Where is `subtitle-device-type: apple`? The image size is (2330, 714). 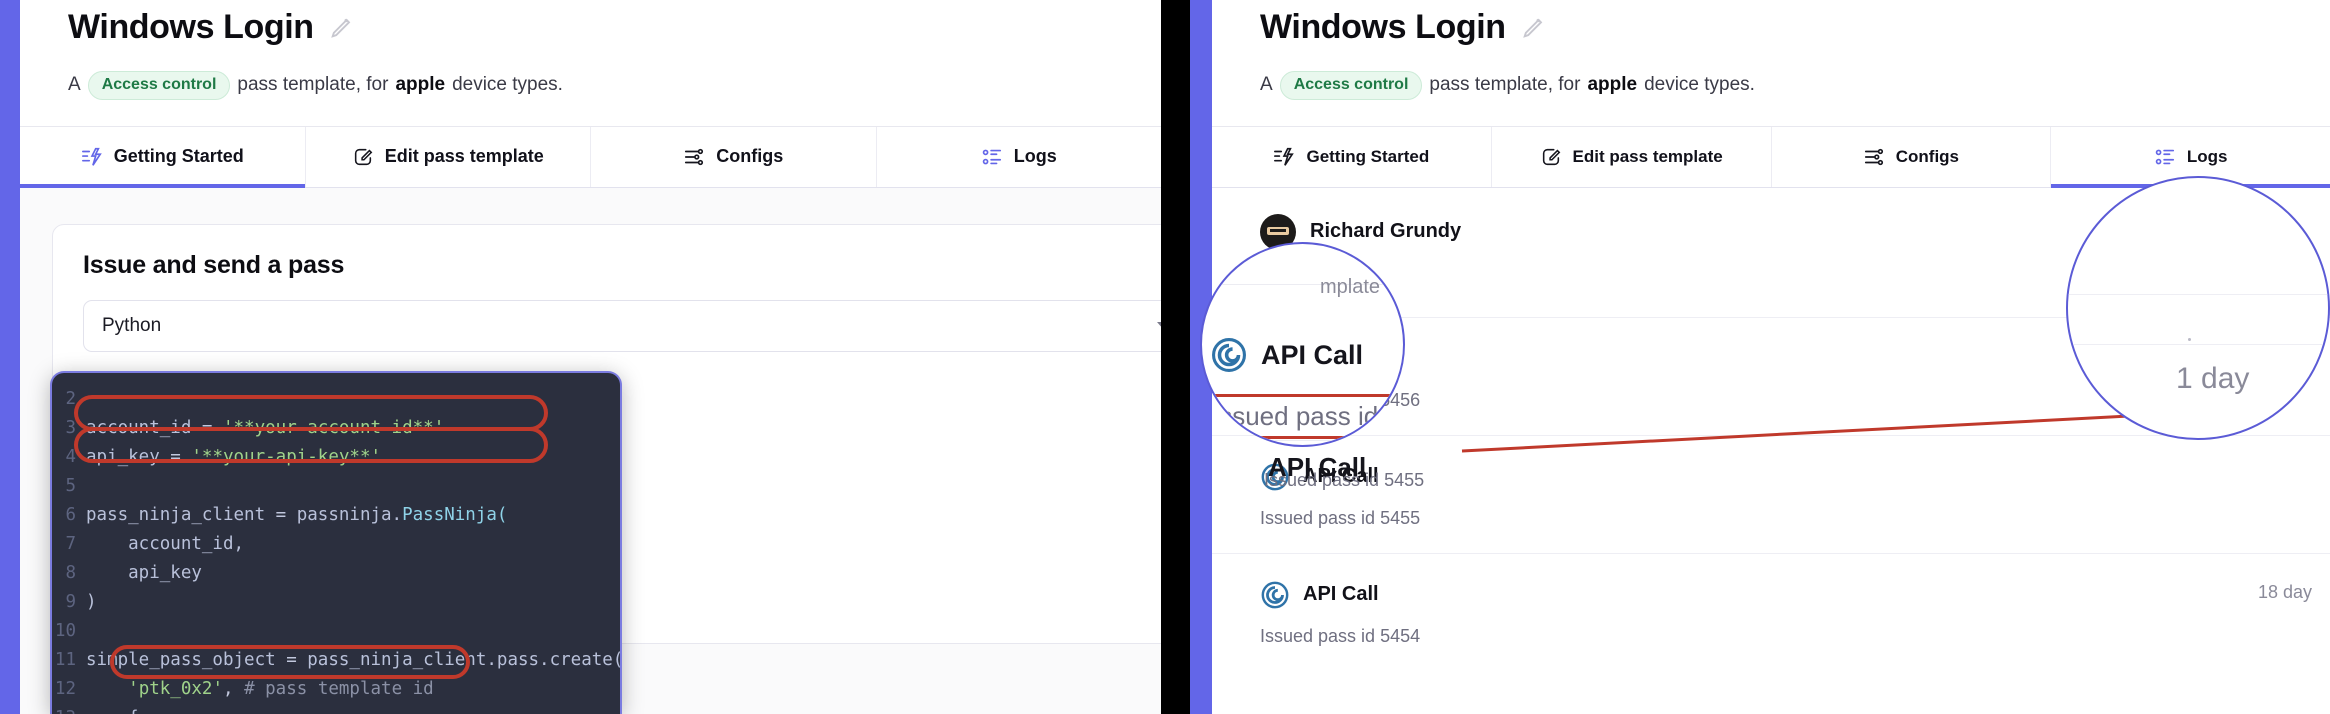
subtitle-device-type: apple is located at coordinates (1612, 84).